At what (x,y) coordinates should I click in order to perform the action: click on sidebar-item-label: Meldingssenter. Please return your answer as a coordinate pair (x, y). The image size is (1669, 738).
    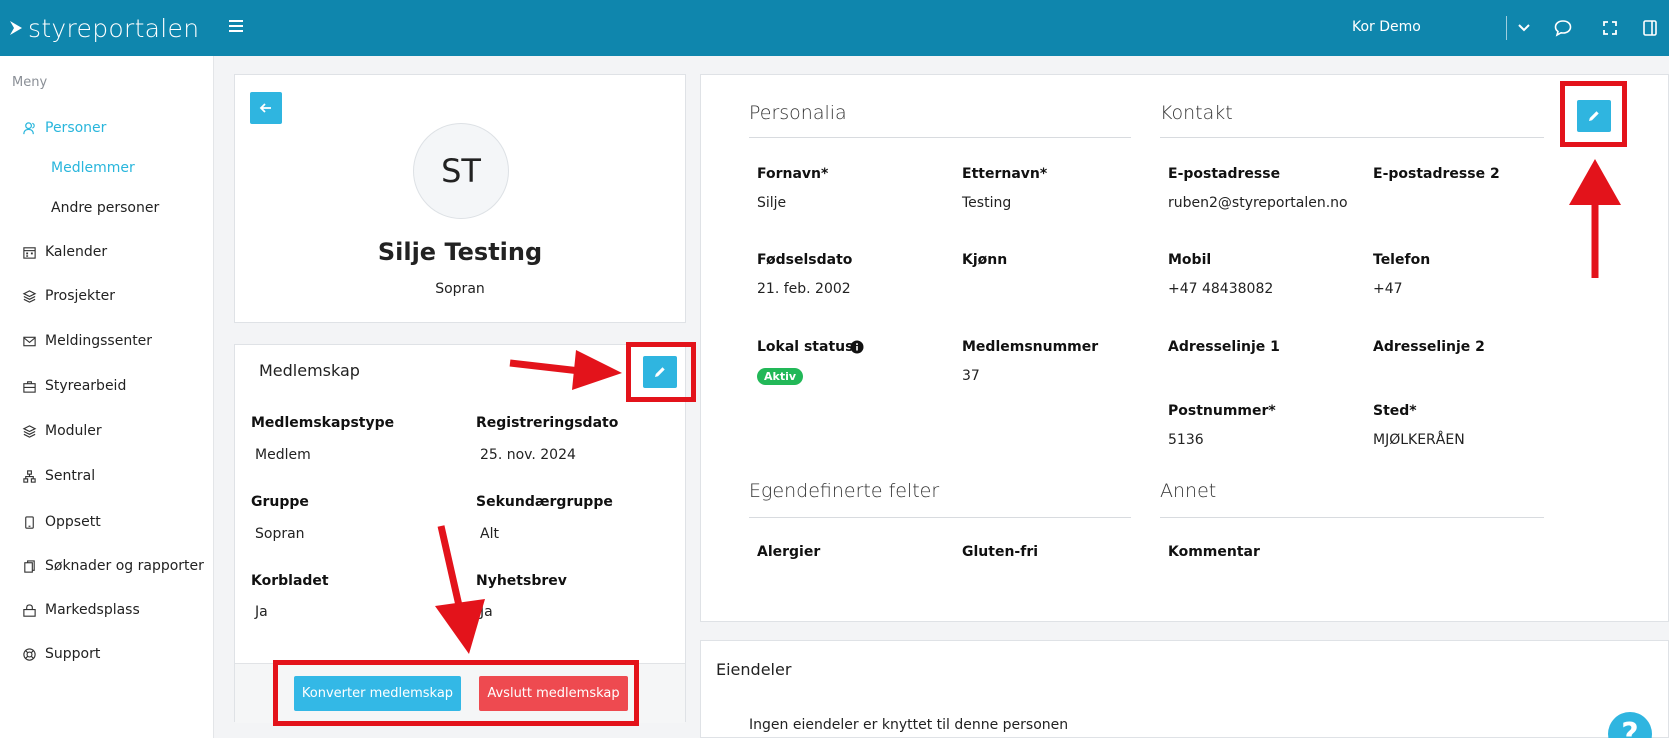
    Looking at the image, I should click on (99, 341).